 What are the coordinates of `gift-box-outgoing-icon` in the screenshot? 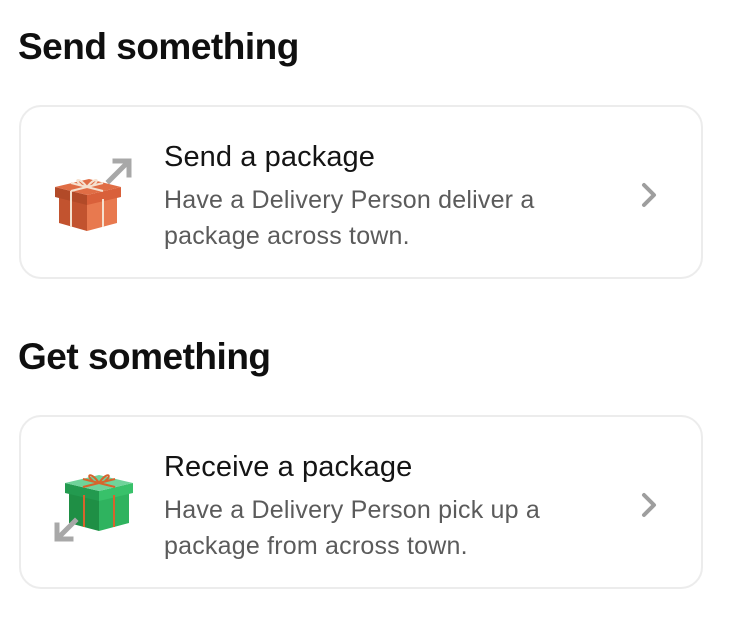 It's located at (93, 194).